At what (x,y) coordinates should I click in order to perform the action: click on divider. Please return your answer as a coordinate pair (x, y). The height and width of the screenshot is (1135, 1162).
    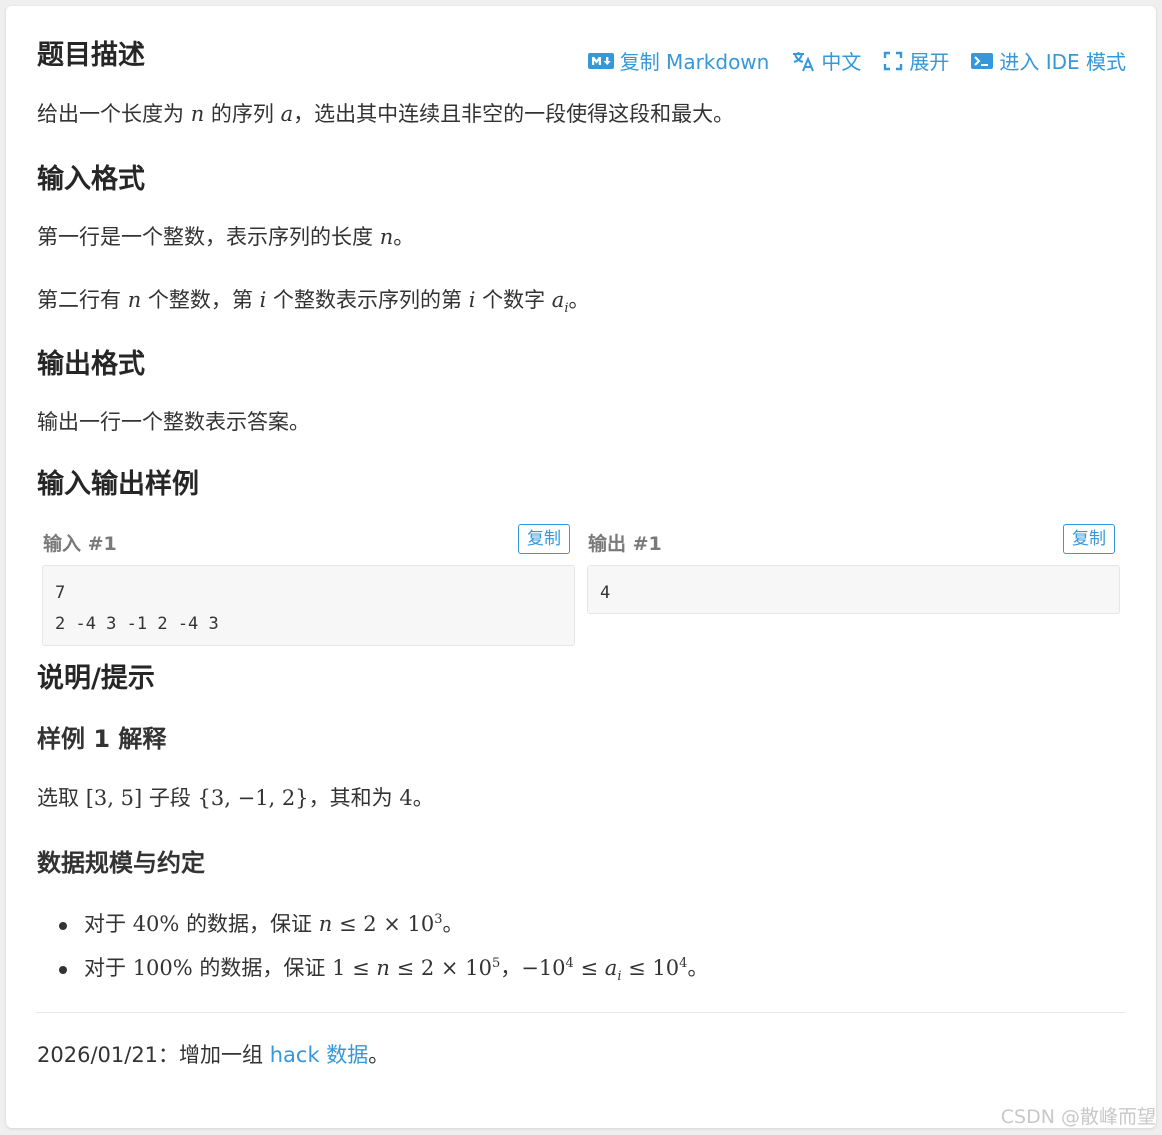
    Looking at the image, I should click on (581, 1012).